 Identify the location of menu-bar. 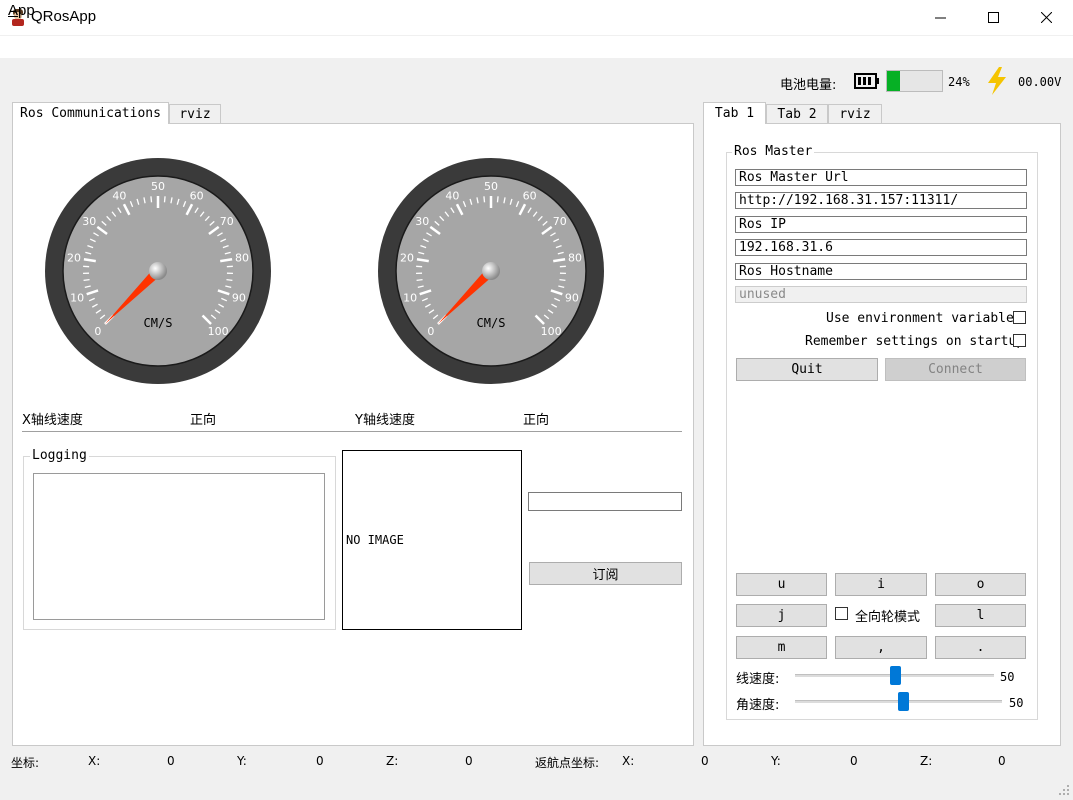
(536, 47).